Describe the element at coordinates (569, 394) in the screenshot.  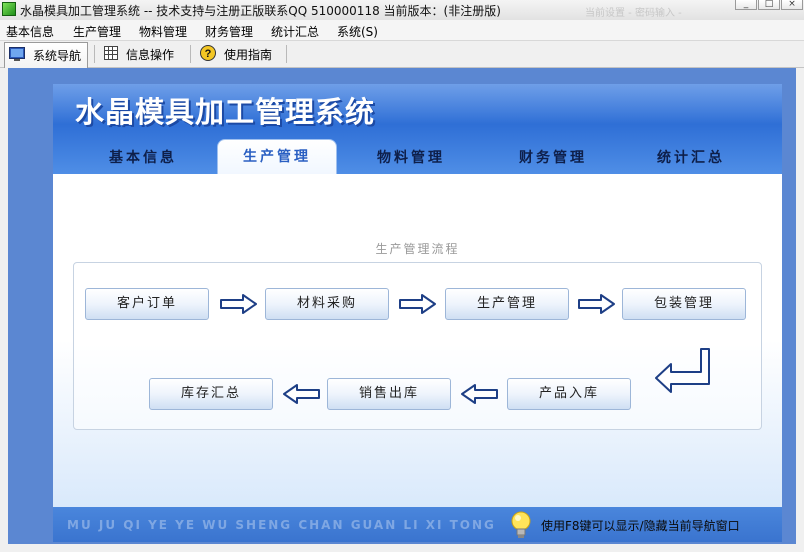
I see `step-product-inbound: 产品入库` at that location.